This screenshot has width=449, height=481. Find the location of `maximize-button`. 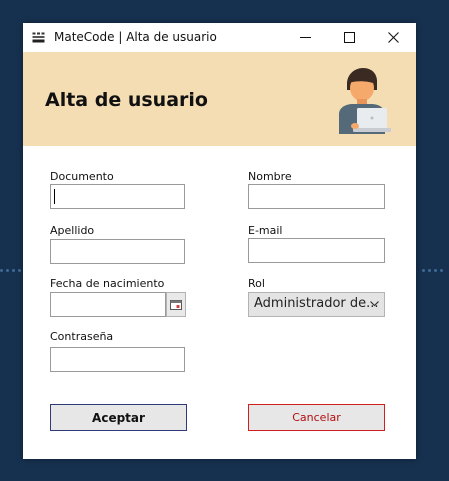

maximize-button is located at coordinates (349, 37).